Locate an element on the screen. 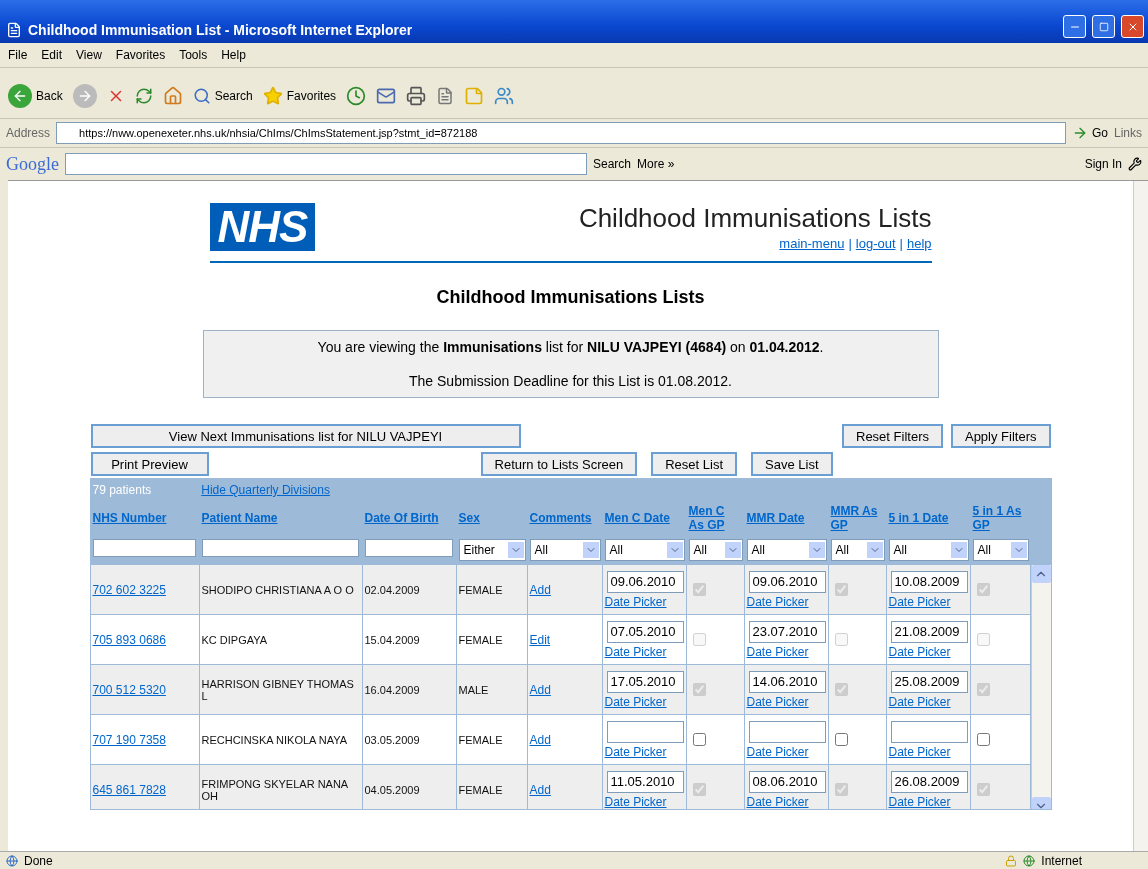 This screenshot has height=869, width=1148. page-scrollbar is located at coordinates (1140, 516).